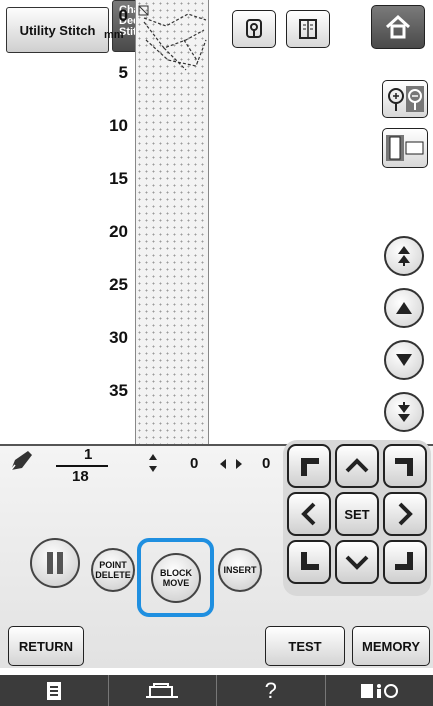  I want to click on info-video-icon, so click(380, 690).